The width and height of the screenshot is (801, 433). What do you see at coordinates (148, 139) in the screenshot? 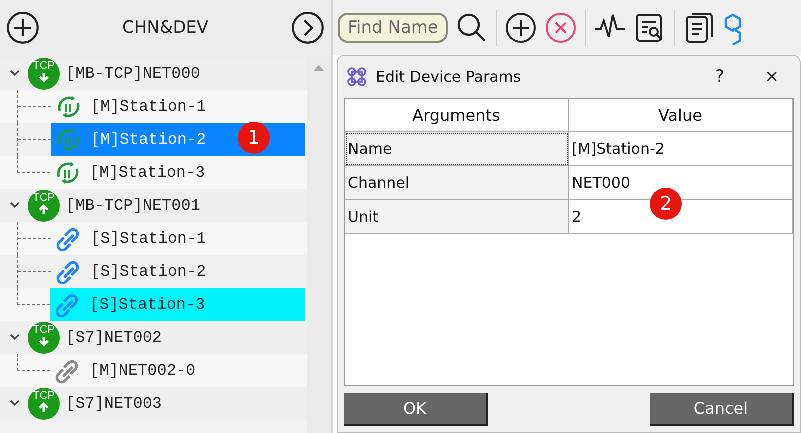
I see `device-label: [M]Station-2` at bounding box center [148, 139].